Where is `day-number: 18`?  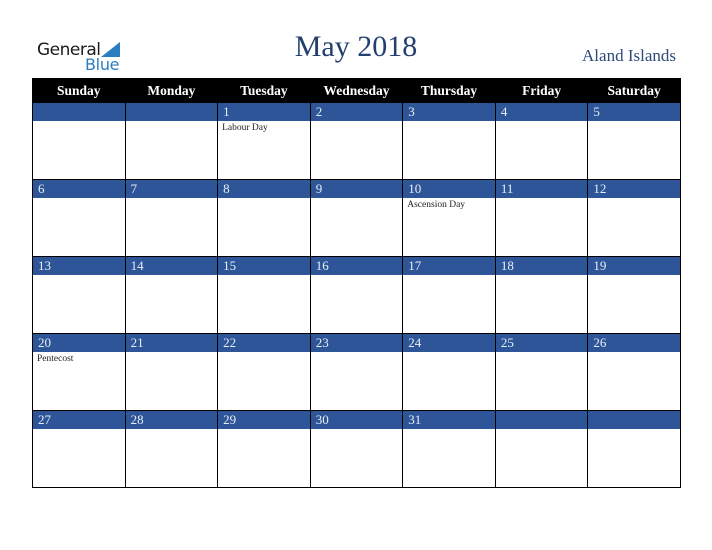
day-number: 18 is located at coordinates (541, 266).